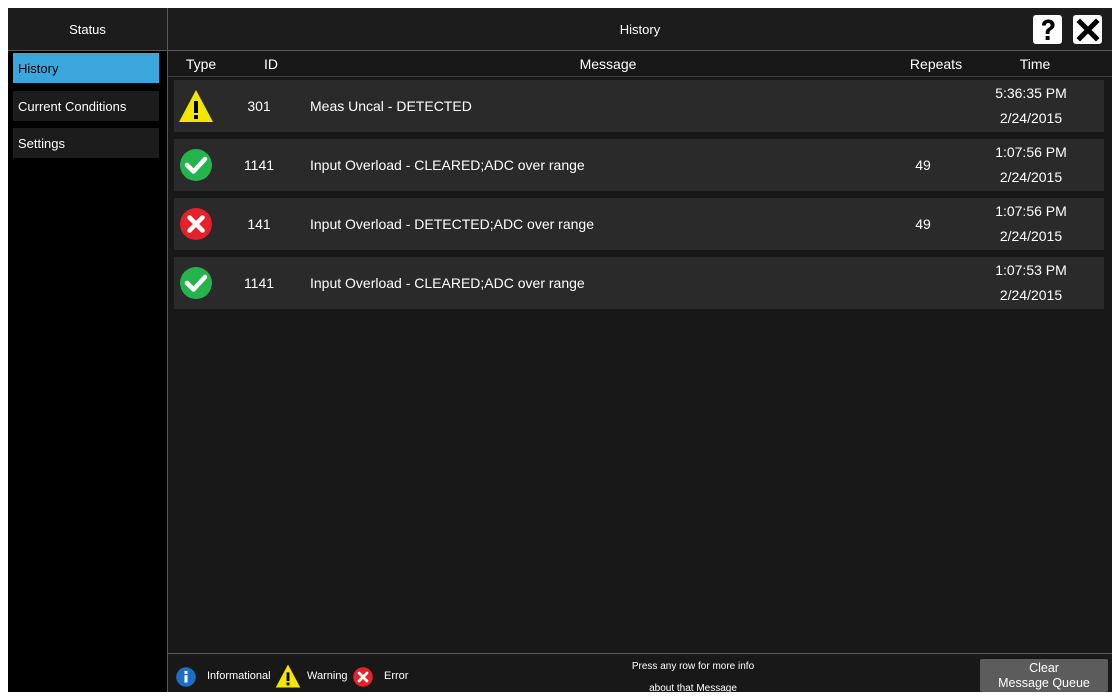  What do you see at coordinates (271, 63) in the screenshot?
I see `column-header-id: ID` at bounding box center [271, 63].